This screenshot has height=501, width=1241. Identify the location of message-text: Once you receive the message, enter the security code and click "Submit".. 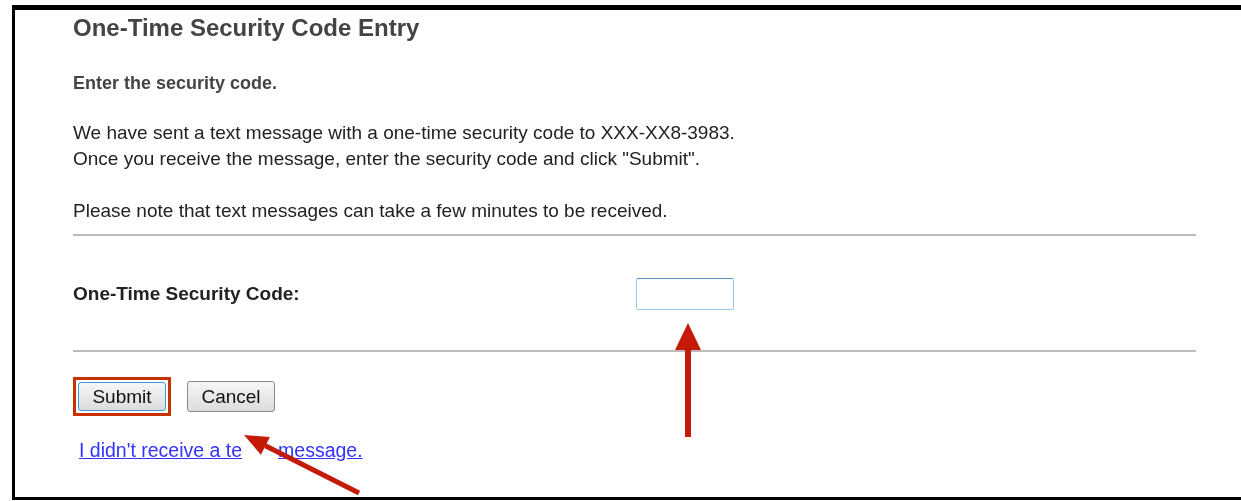
(387, 159).